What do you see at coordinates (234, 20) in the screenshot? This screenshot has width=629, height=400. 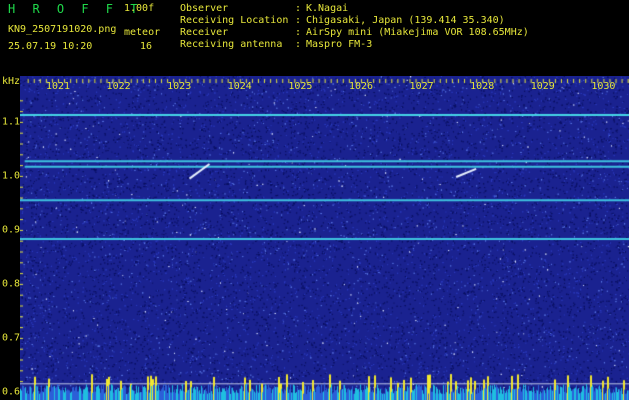 I see `location-label: Receiving Location` at bounding box center [234, 20].